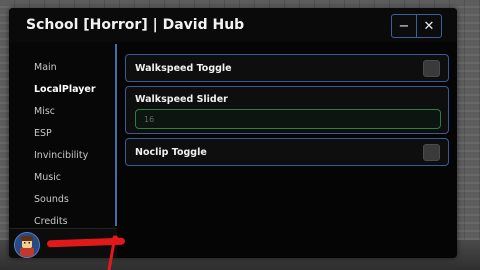 This screenshot has width=480, height=270. Describe the element at coordinates (431, 68) in the screenshot. I see `walkspeed-toggle-checkbox` at that location.